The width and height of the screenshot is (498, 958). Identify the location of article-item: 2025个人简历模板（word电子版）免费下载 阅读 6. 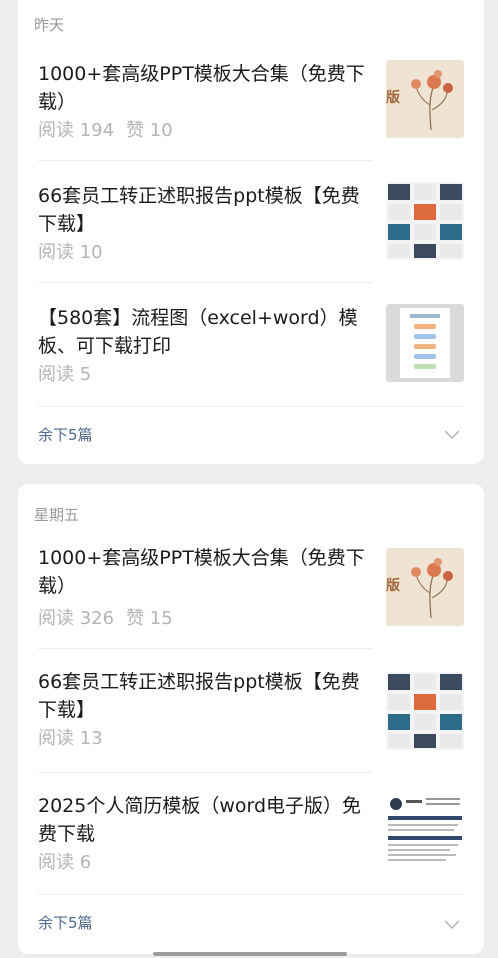
(251, 853).